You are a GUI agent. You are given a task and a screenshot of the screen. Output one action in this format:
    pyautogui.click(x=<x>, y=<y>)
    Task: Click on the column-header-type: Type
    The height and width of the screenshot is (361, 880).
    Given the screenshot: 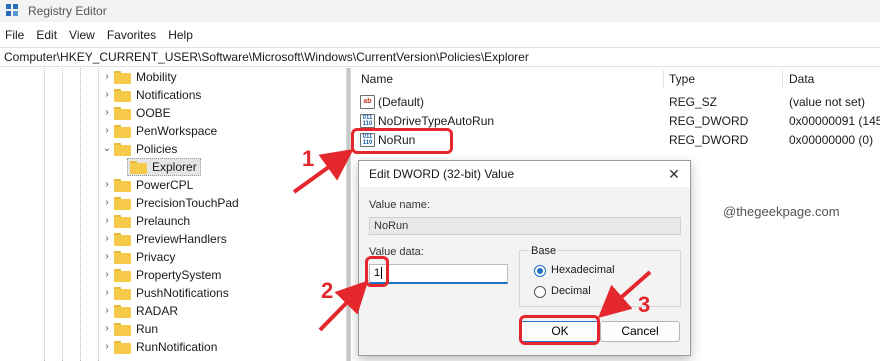 What is the action you would take?
    pyautogui.click(x=682, y=79)
    